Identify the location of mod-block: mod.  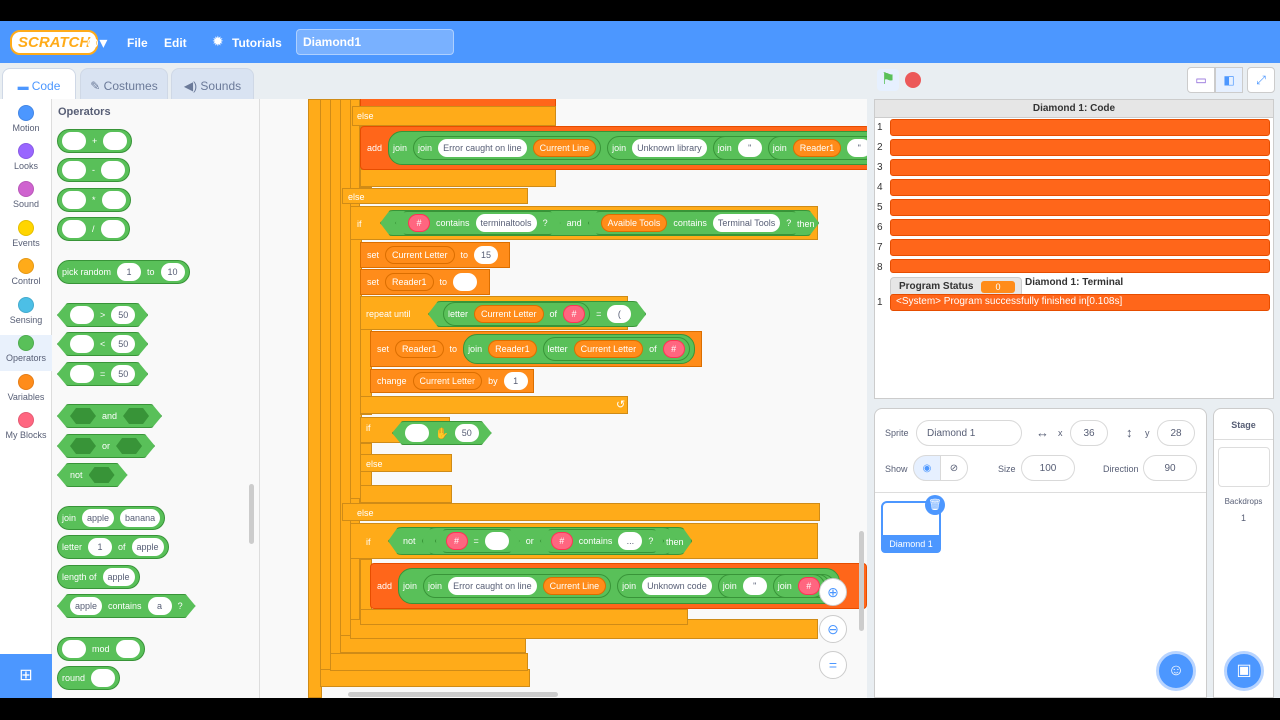
(101, 649).